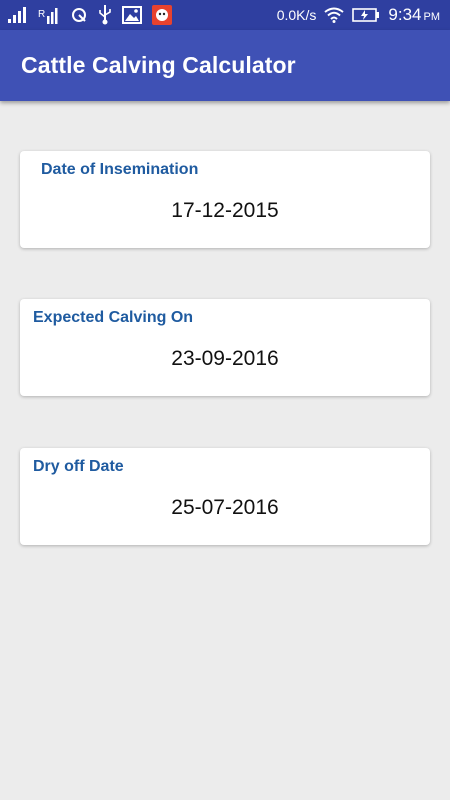 This screenshot has height=800, width=450. I want to click on sync-icon, so click(79, 15).